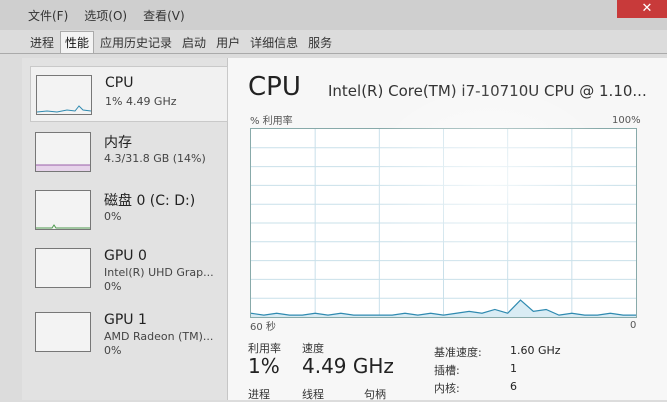 This screenshot has width=667, height=402. I want to click on sockets-label: 插槽:, so click(447, 370).